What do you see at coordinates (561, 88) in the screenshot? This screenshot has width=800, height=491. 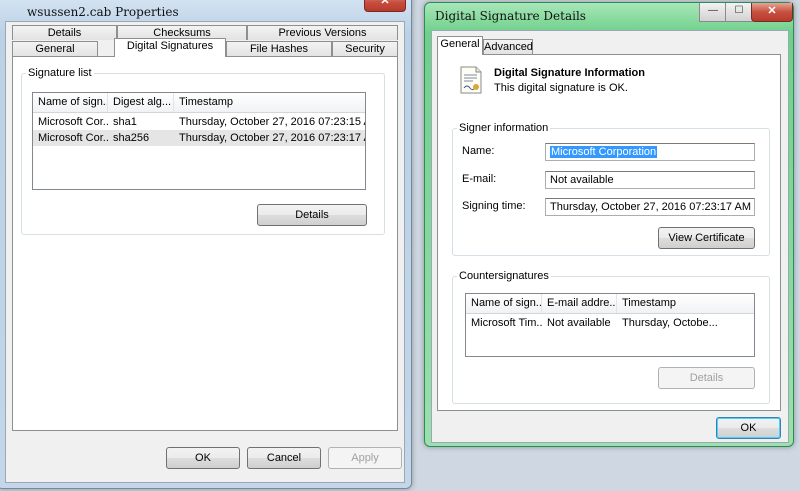 I see `info-status: This digital signature is OK.` at bounding box center [561, 88].